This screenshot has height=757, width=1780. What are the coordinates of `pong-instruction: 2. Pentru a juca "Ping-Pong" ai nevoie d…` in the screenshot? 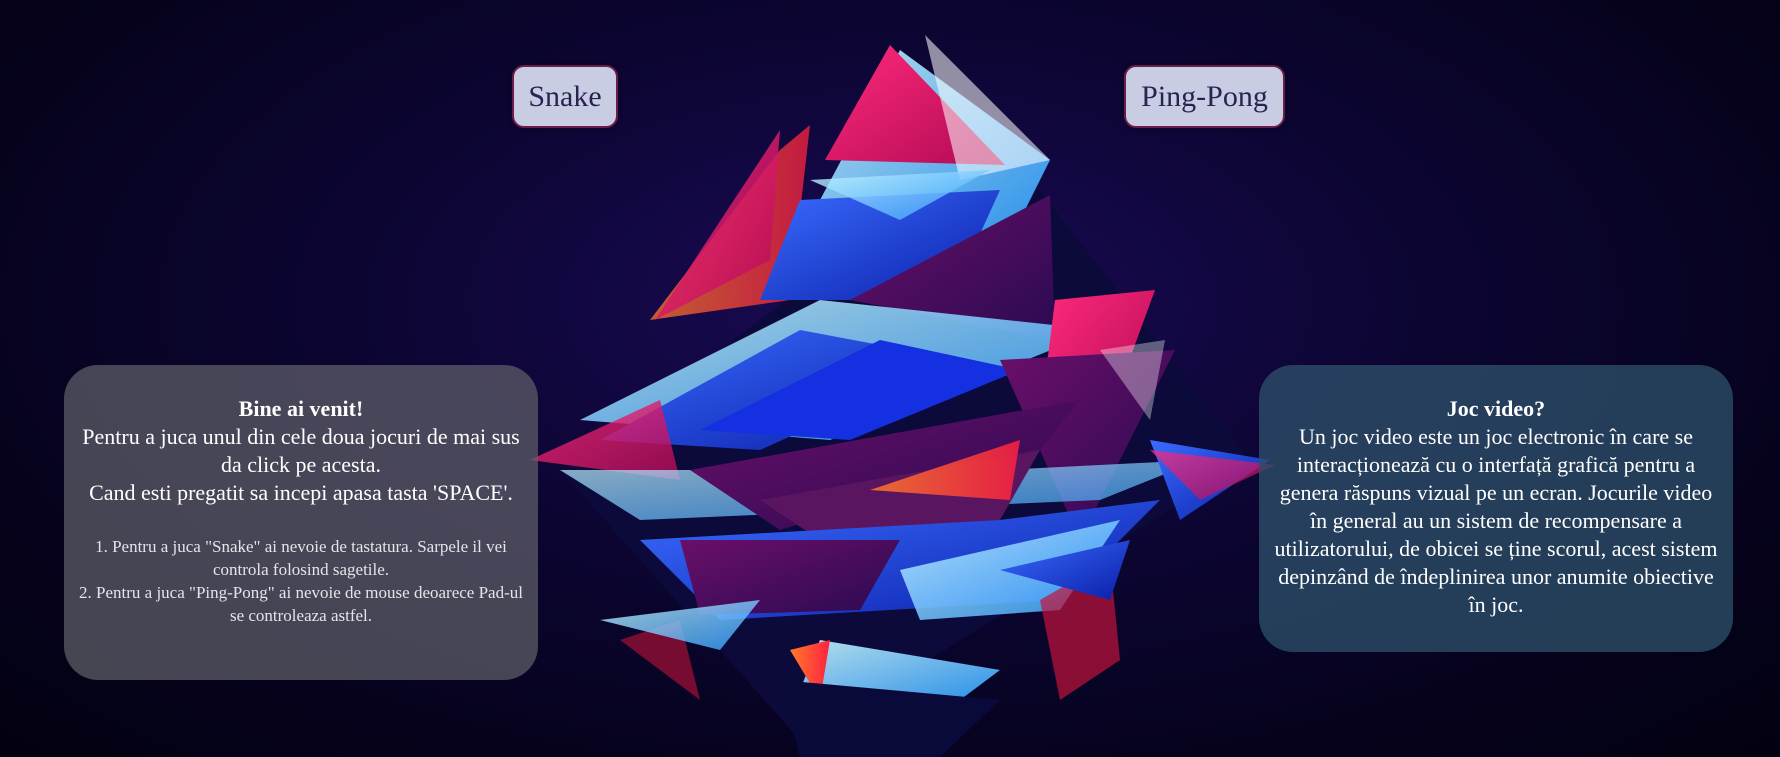 It's located at (301, 604).